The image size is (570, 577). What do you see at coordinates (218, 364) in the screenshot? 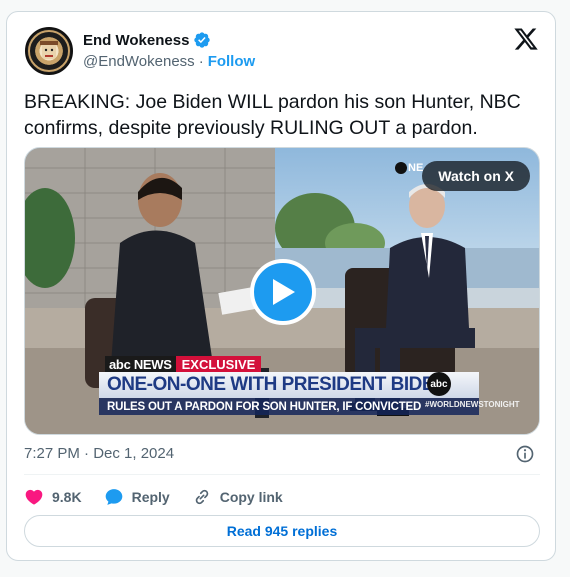
I see `chyron-exclusive-tag: EXCLUSIVE` at bounding box center [218, 364].